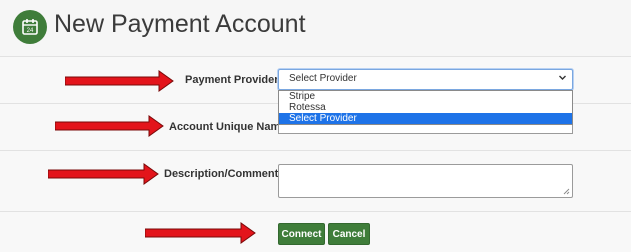 This screenshot has width=631, height=252. What do you see at coordinates (234, 80) in the screenshot?
I see `payment-provider-label: Payment Provider:` at bounding box center [234, 80].